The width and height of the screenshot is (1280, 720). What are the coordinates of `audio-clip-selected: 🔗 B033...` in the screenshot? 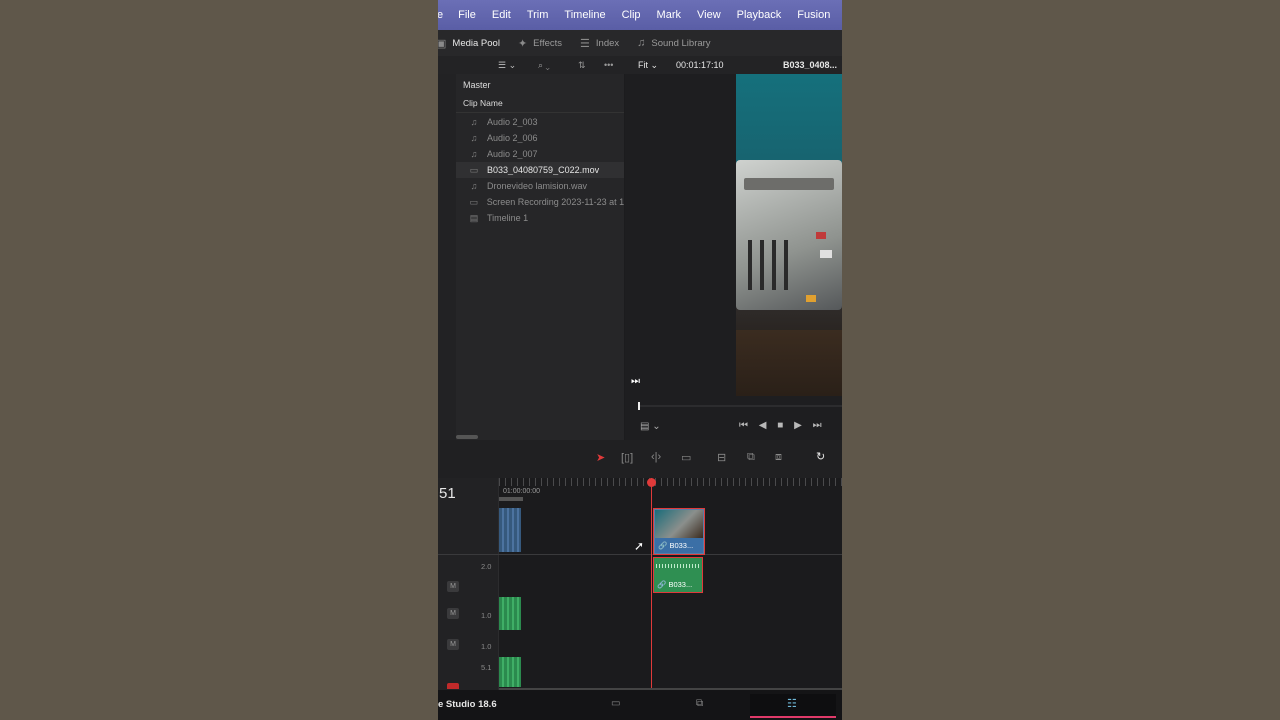 It's located at (678, 575).